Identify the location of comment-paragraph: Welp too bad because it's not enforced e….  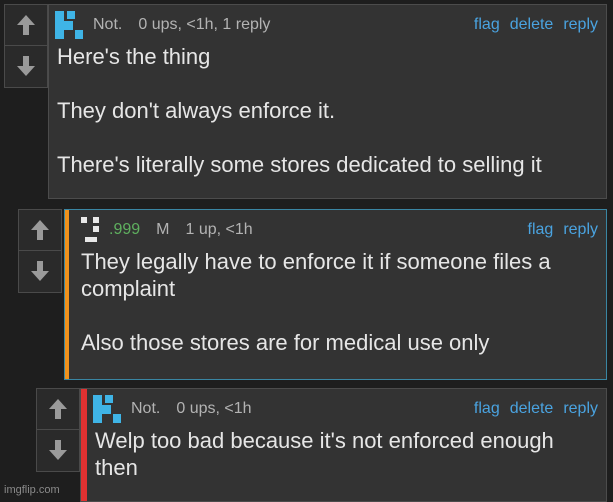
(324, 454).